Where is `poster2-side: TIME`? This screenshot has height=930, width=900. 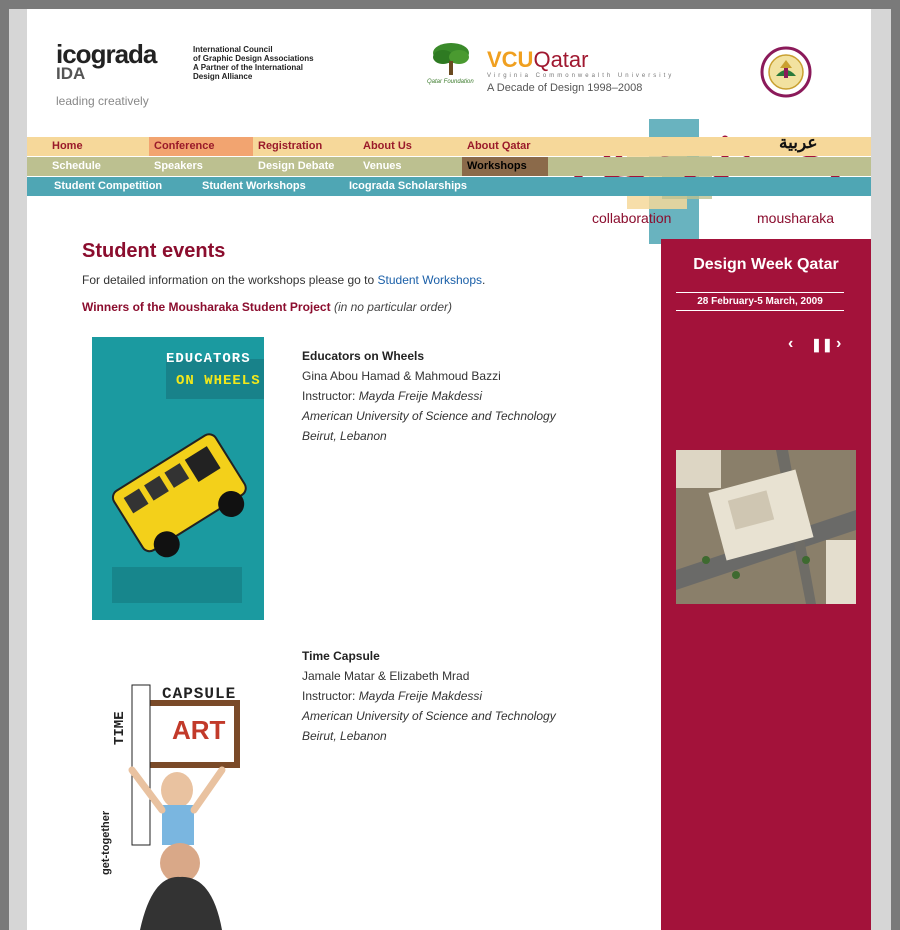
poster2-side: TIME is located at coordinates (120, 728).